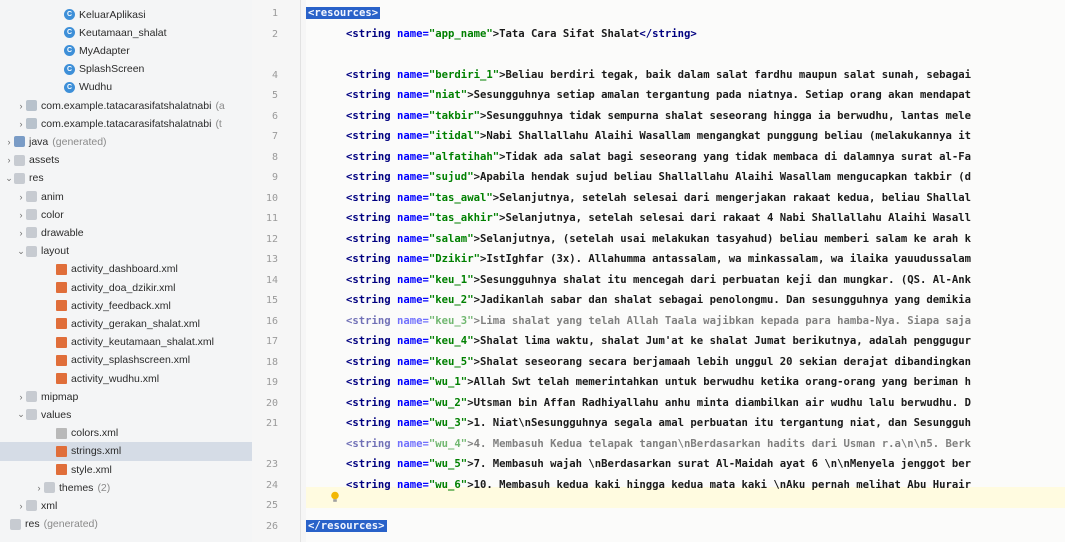 This screenshot has width=1065, height=542. I want to click on line-number: 26, so click(271, 526).